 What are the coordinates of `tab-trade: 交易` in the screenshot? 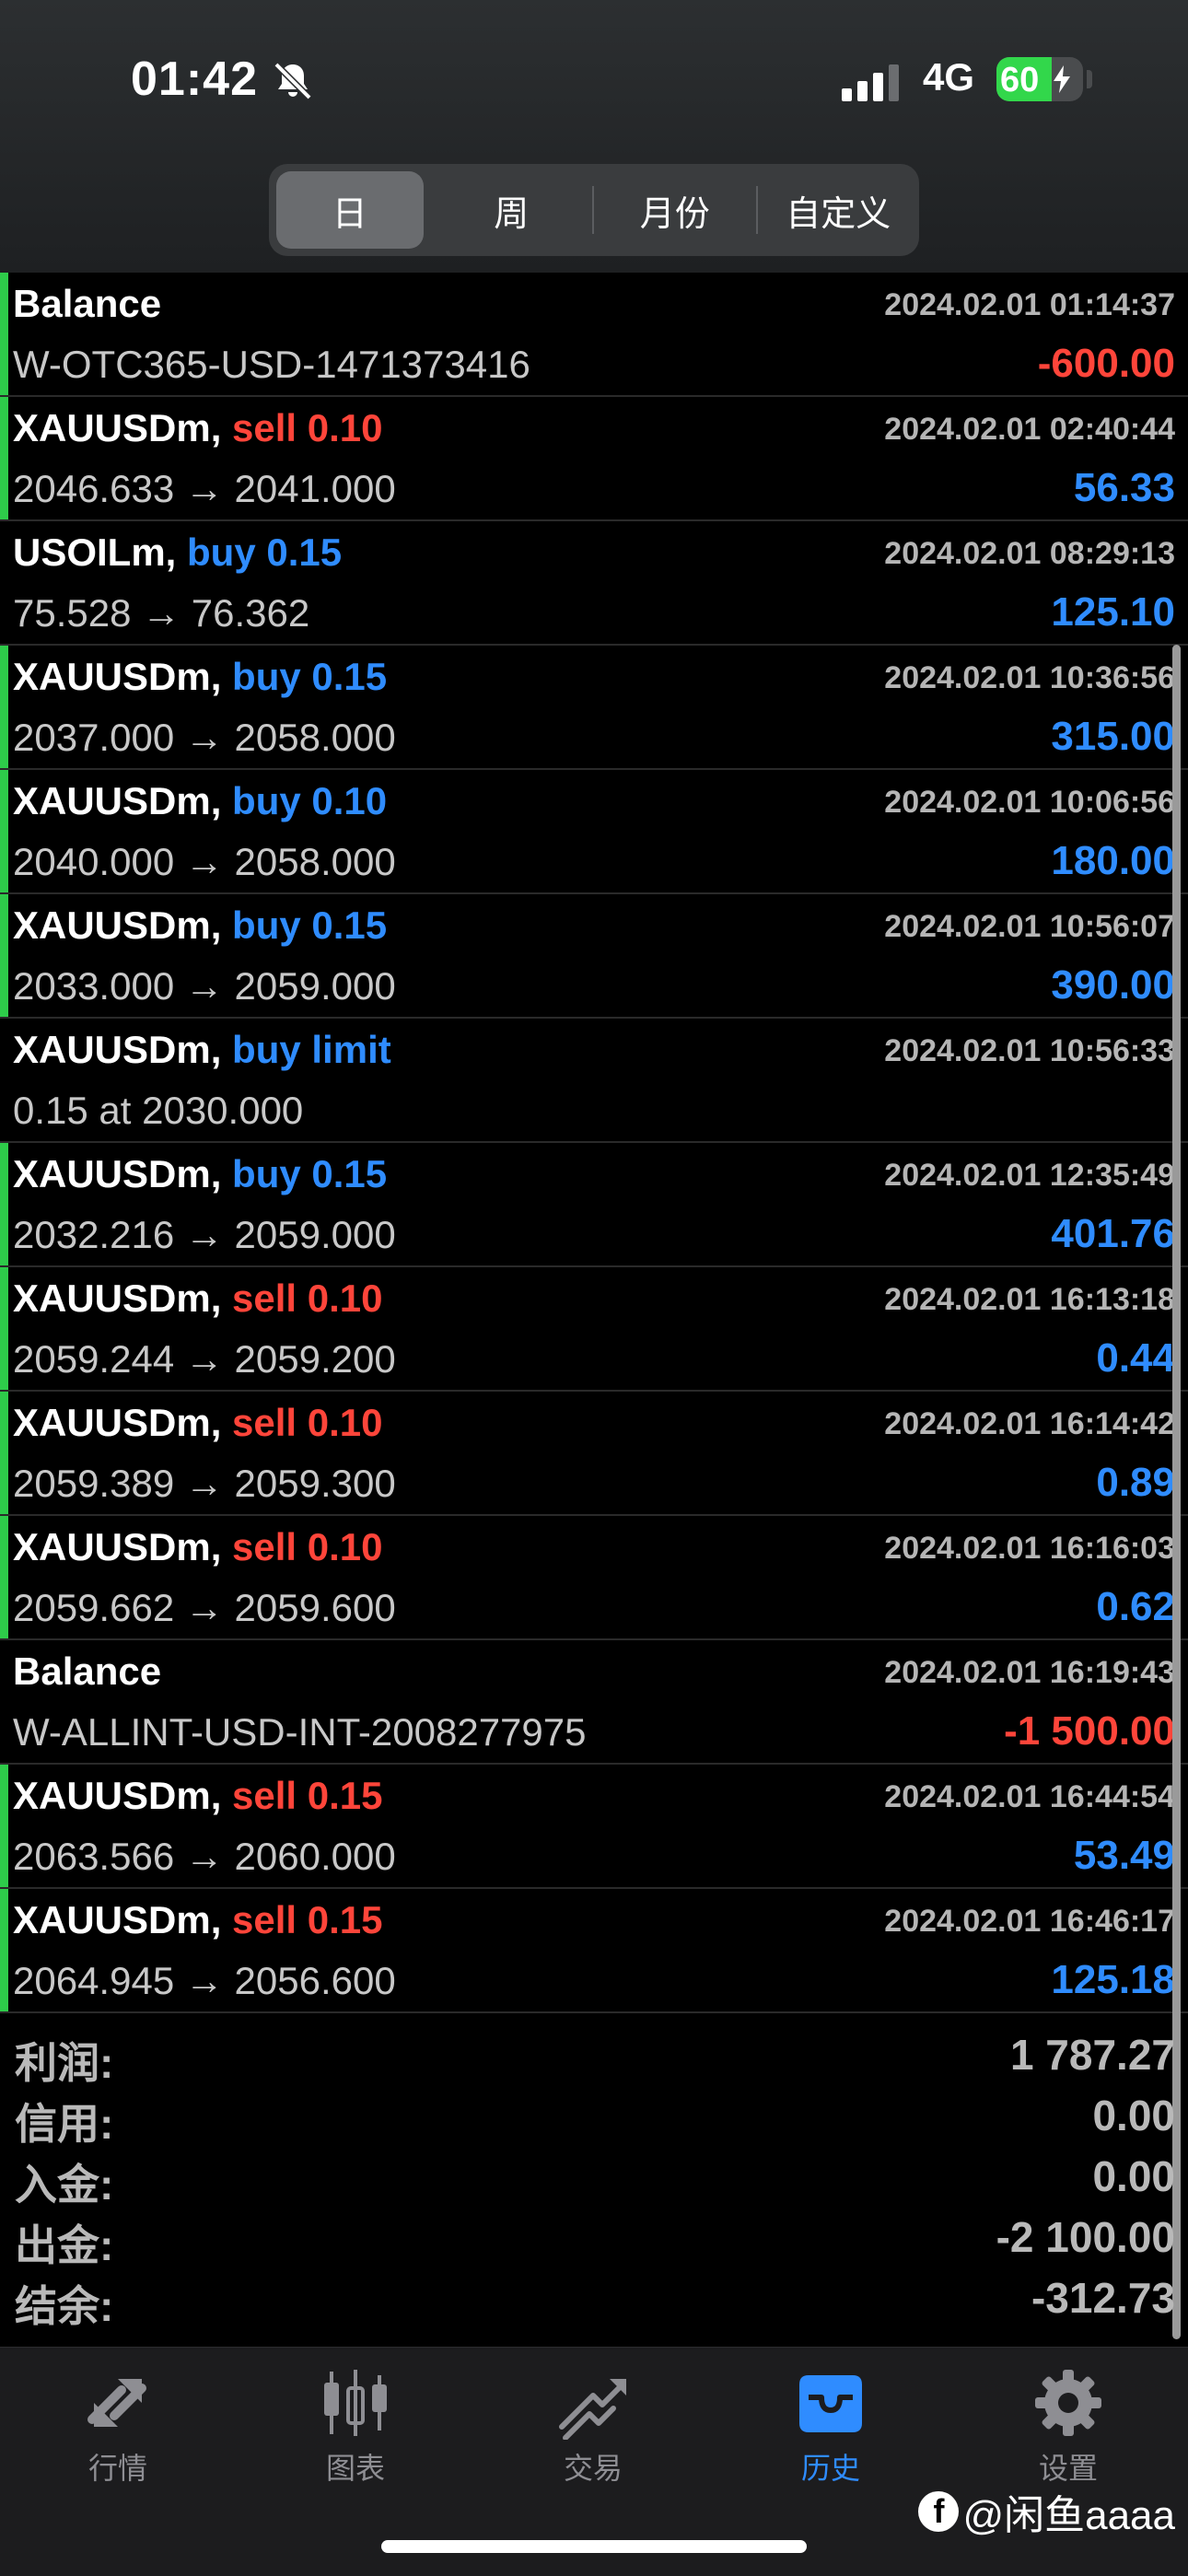 It's located at (593, 2427).